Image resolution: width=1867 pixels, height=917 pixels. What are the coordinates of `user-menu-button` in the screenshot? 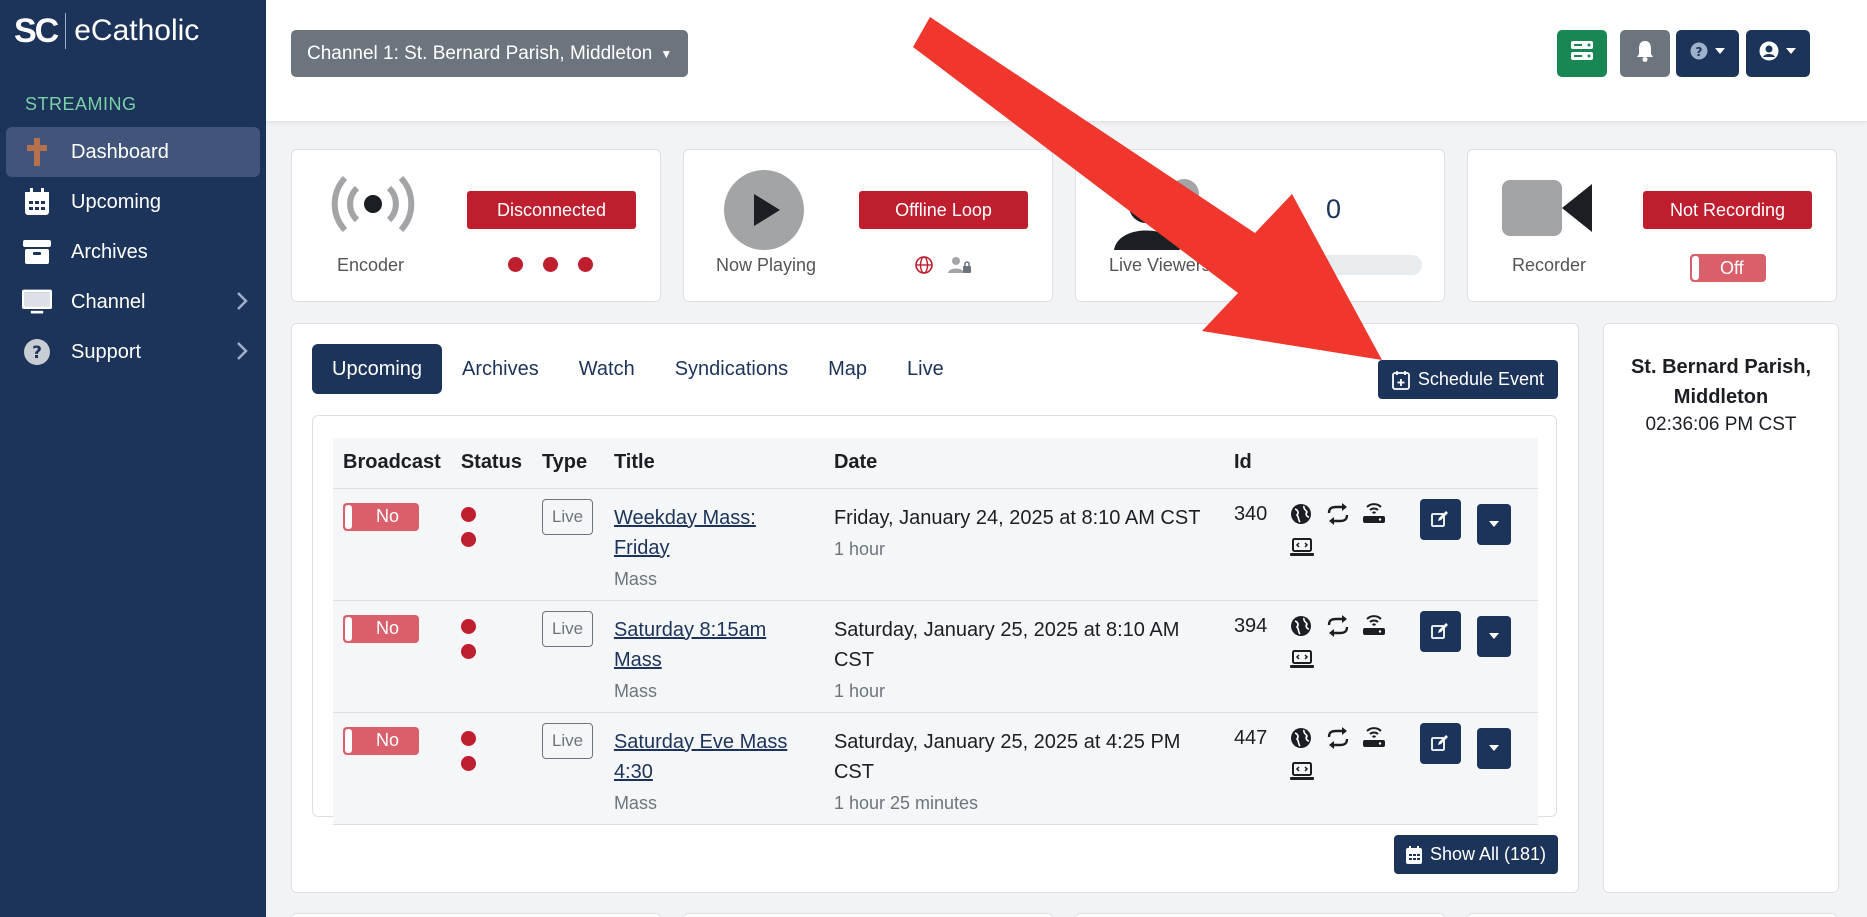 It's located at (1778, 53).